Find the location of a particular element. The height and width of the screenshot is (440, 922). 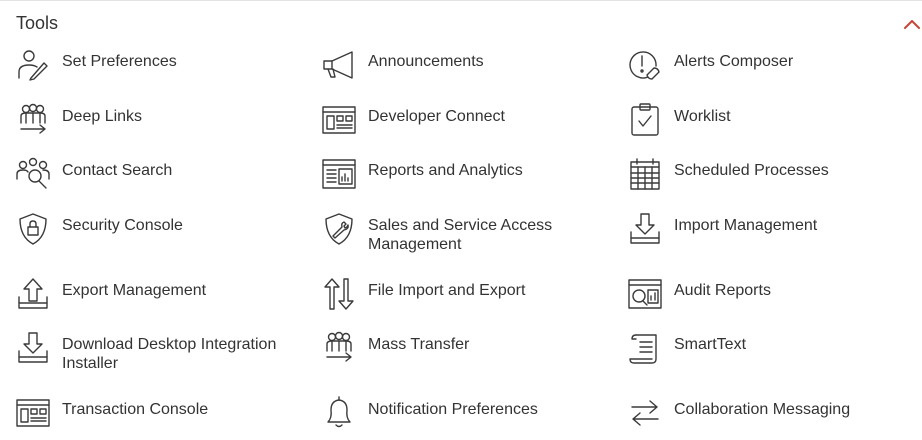

bell-icon is located at coordinates (339, 412).